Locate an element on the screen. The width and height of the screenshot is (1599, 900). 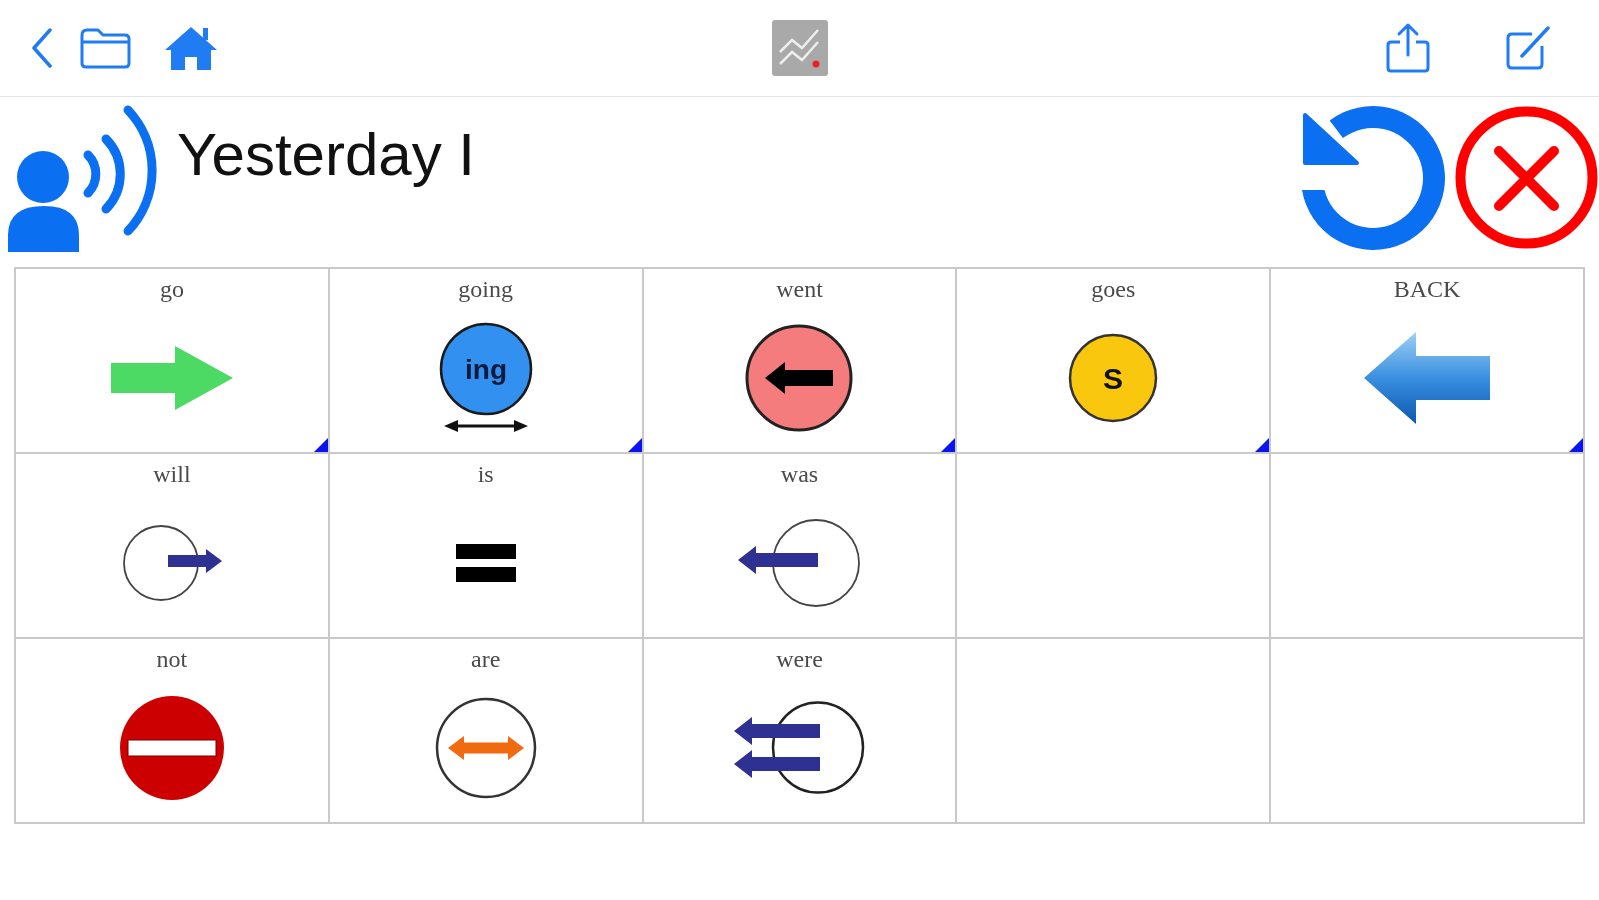
word-symbol-button: went is located at coordinates (799, 360).